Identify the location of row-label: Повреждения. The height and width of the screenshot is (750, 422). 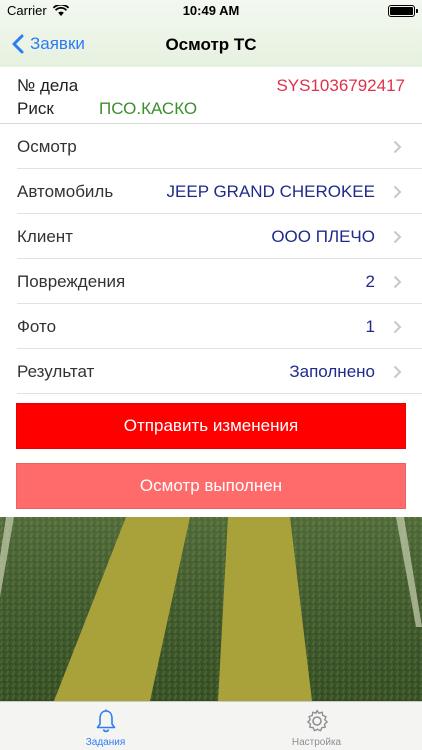
(71, 281).